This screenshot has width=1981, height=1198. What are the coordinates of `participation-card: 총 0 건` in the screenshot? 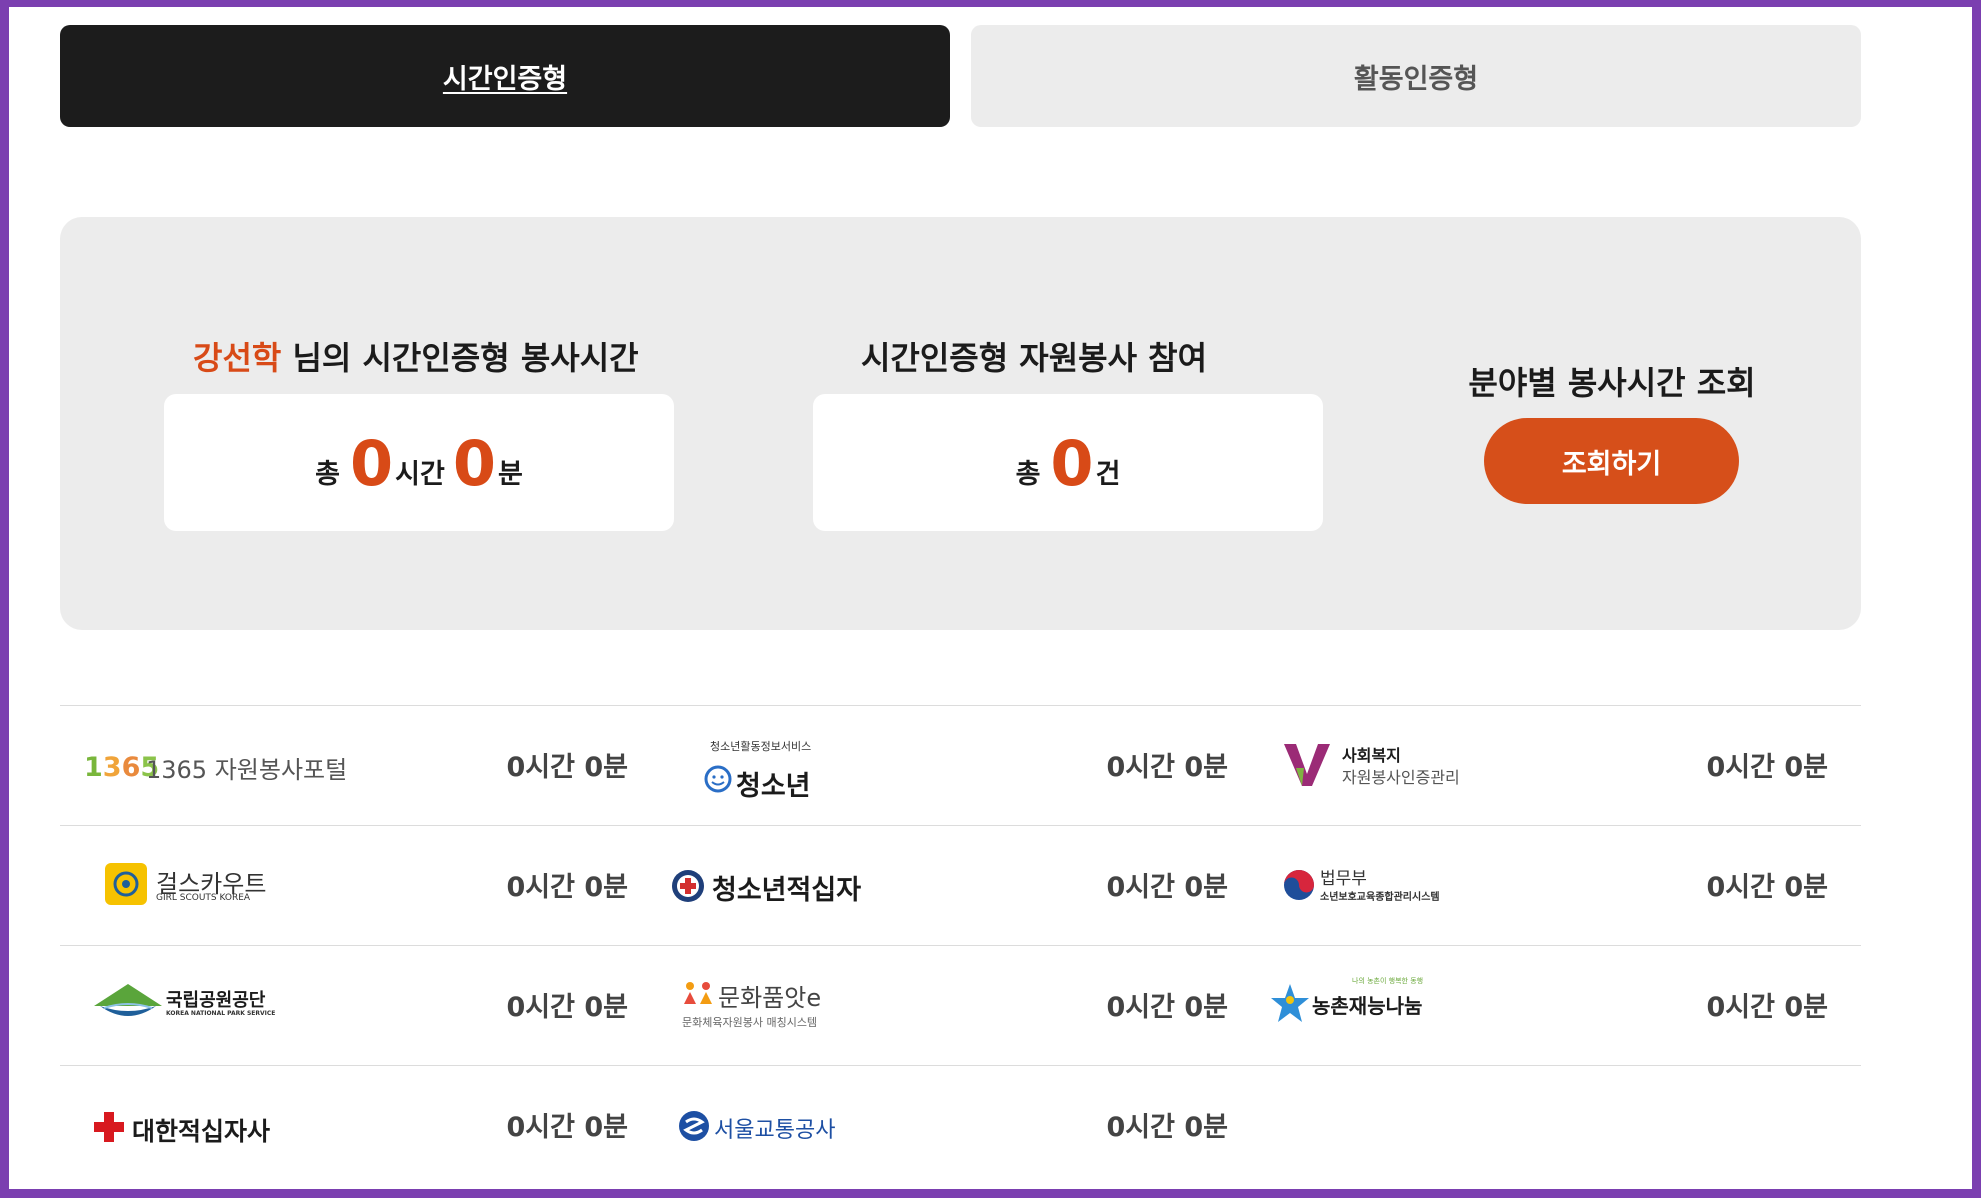 It's located at (1068, 462).